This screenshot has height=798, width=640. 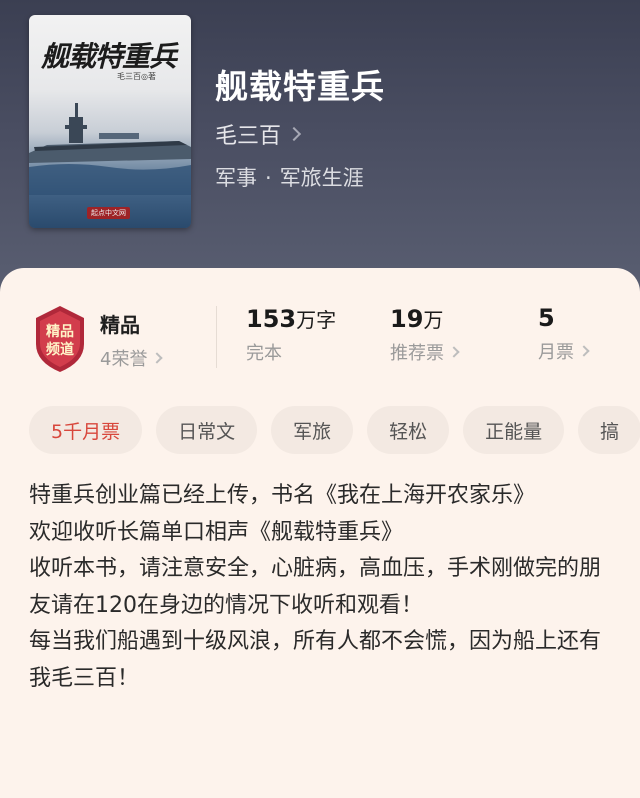 I want to click on aircraft-carrier-illustration, so click(x=110, y=149).